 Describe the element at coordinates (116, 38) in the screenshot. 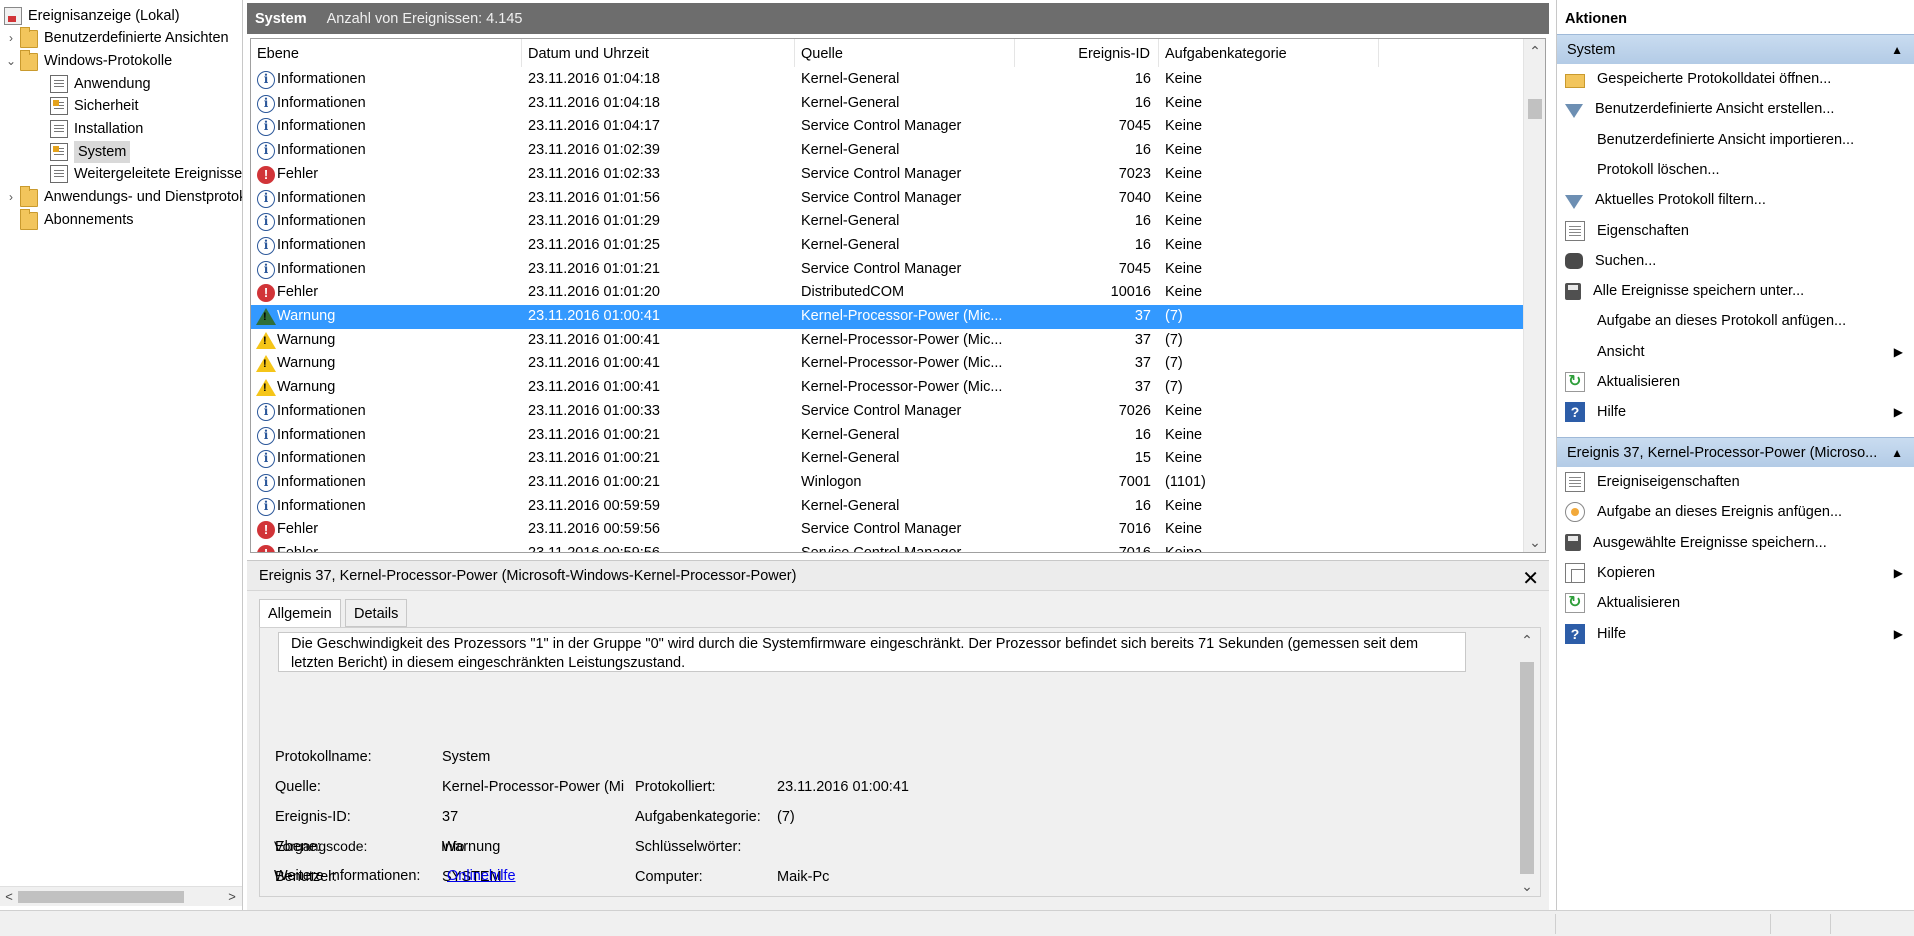

I see `tree-item-custom-views: › Benutzerdefinierte Ansichten` at that location.